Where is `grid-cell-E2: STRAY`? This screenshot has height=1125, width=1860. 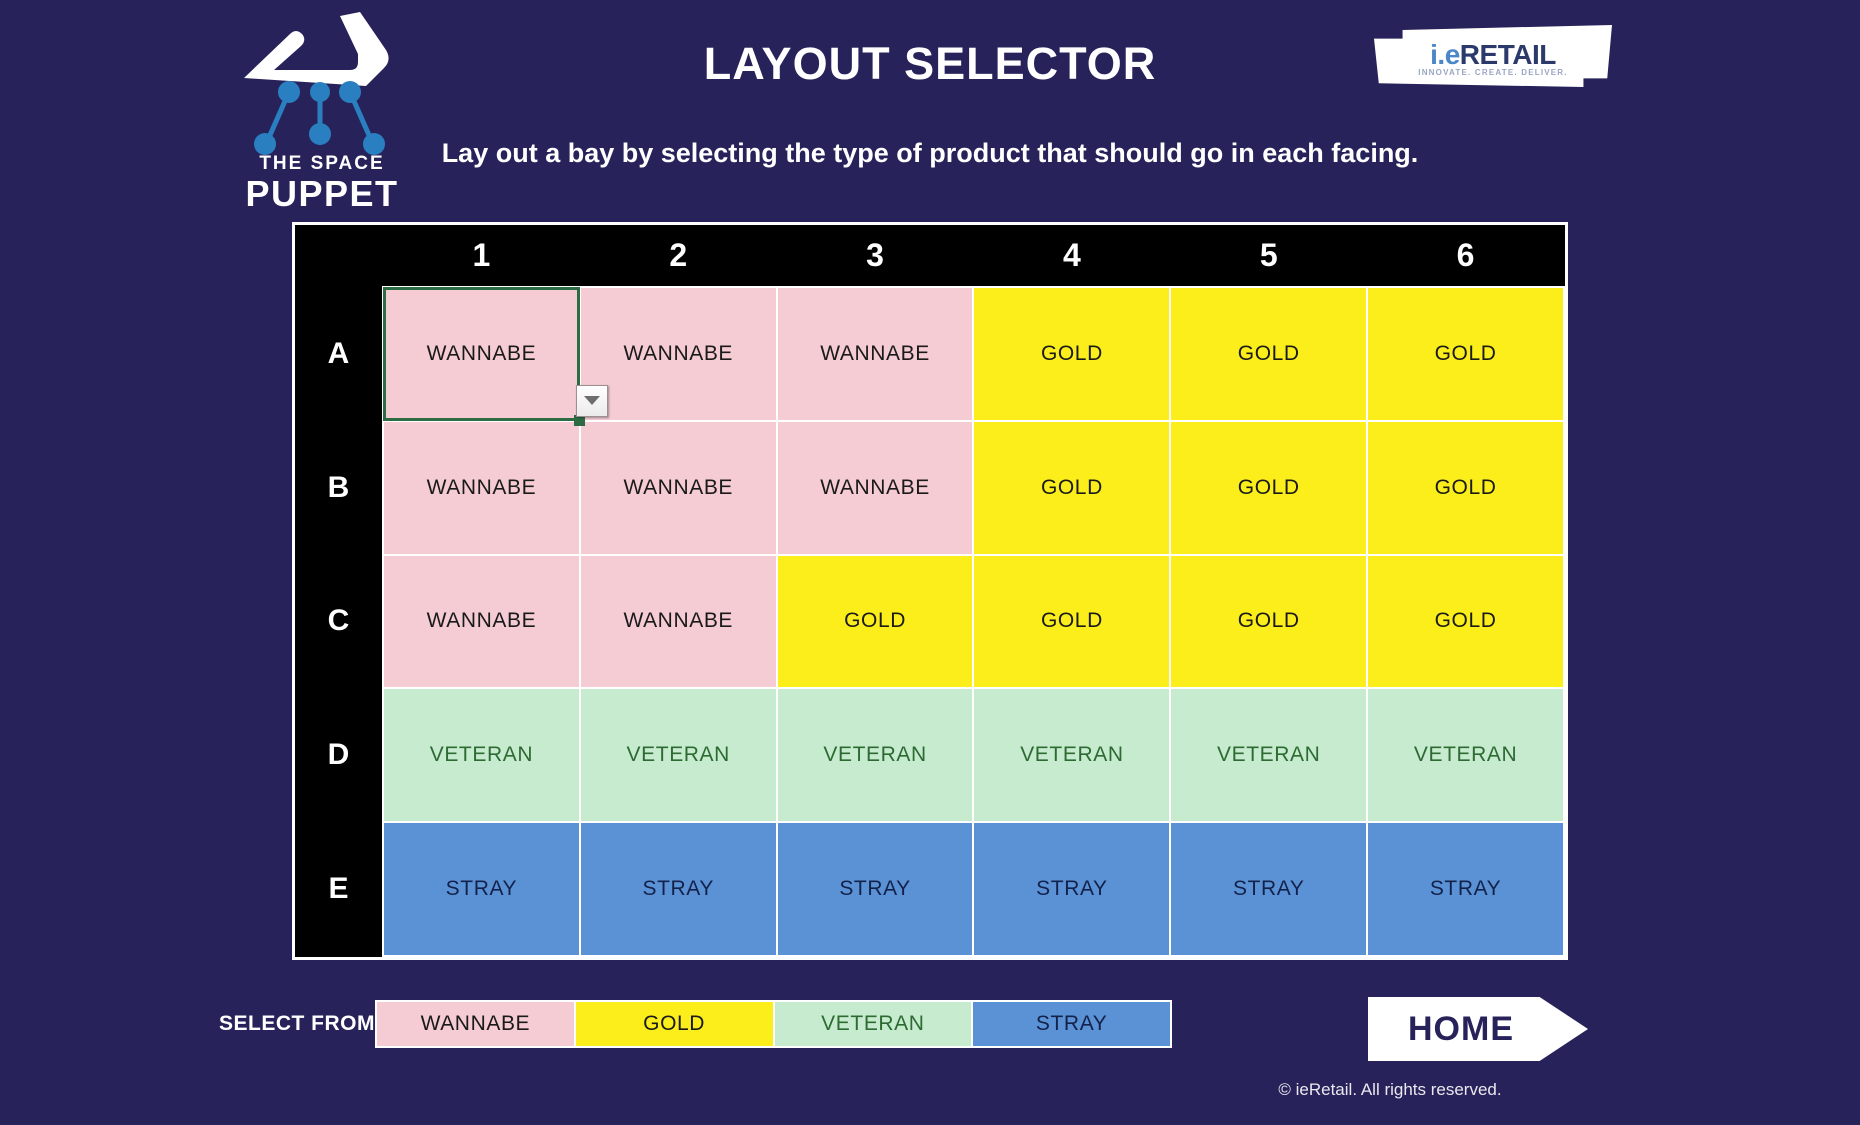 grid-cell-E2: STRAY is located at coordinates (678, 889).